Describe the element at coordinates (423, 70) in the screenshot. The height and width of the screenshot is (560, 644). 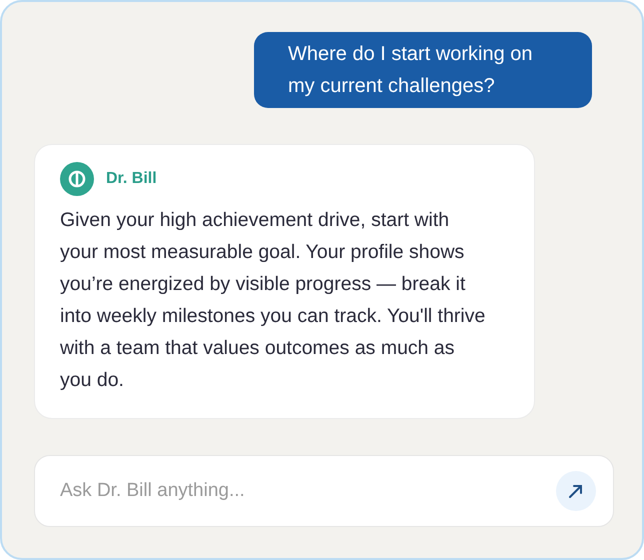
I see `user-message: Where do I start working on my current challenges?` at that location.